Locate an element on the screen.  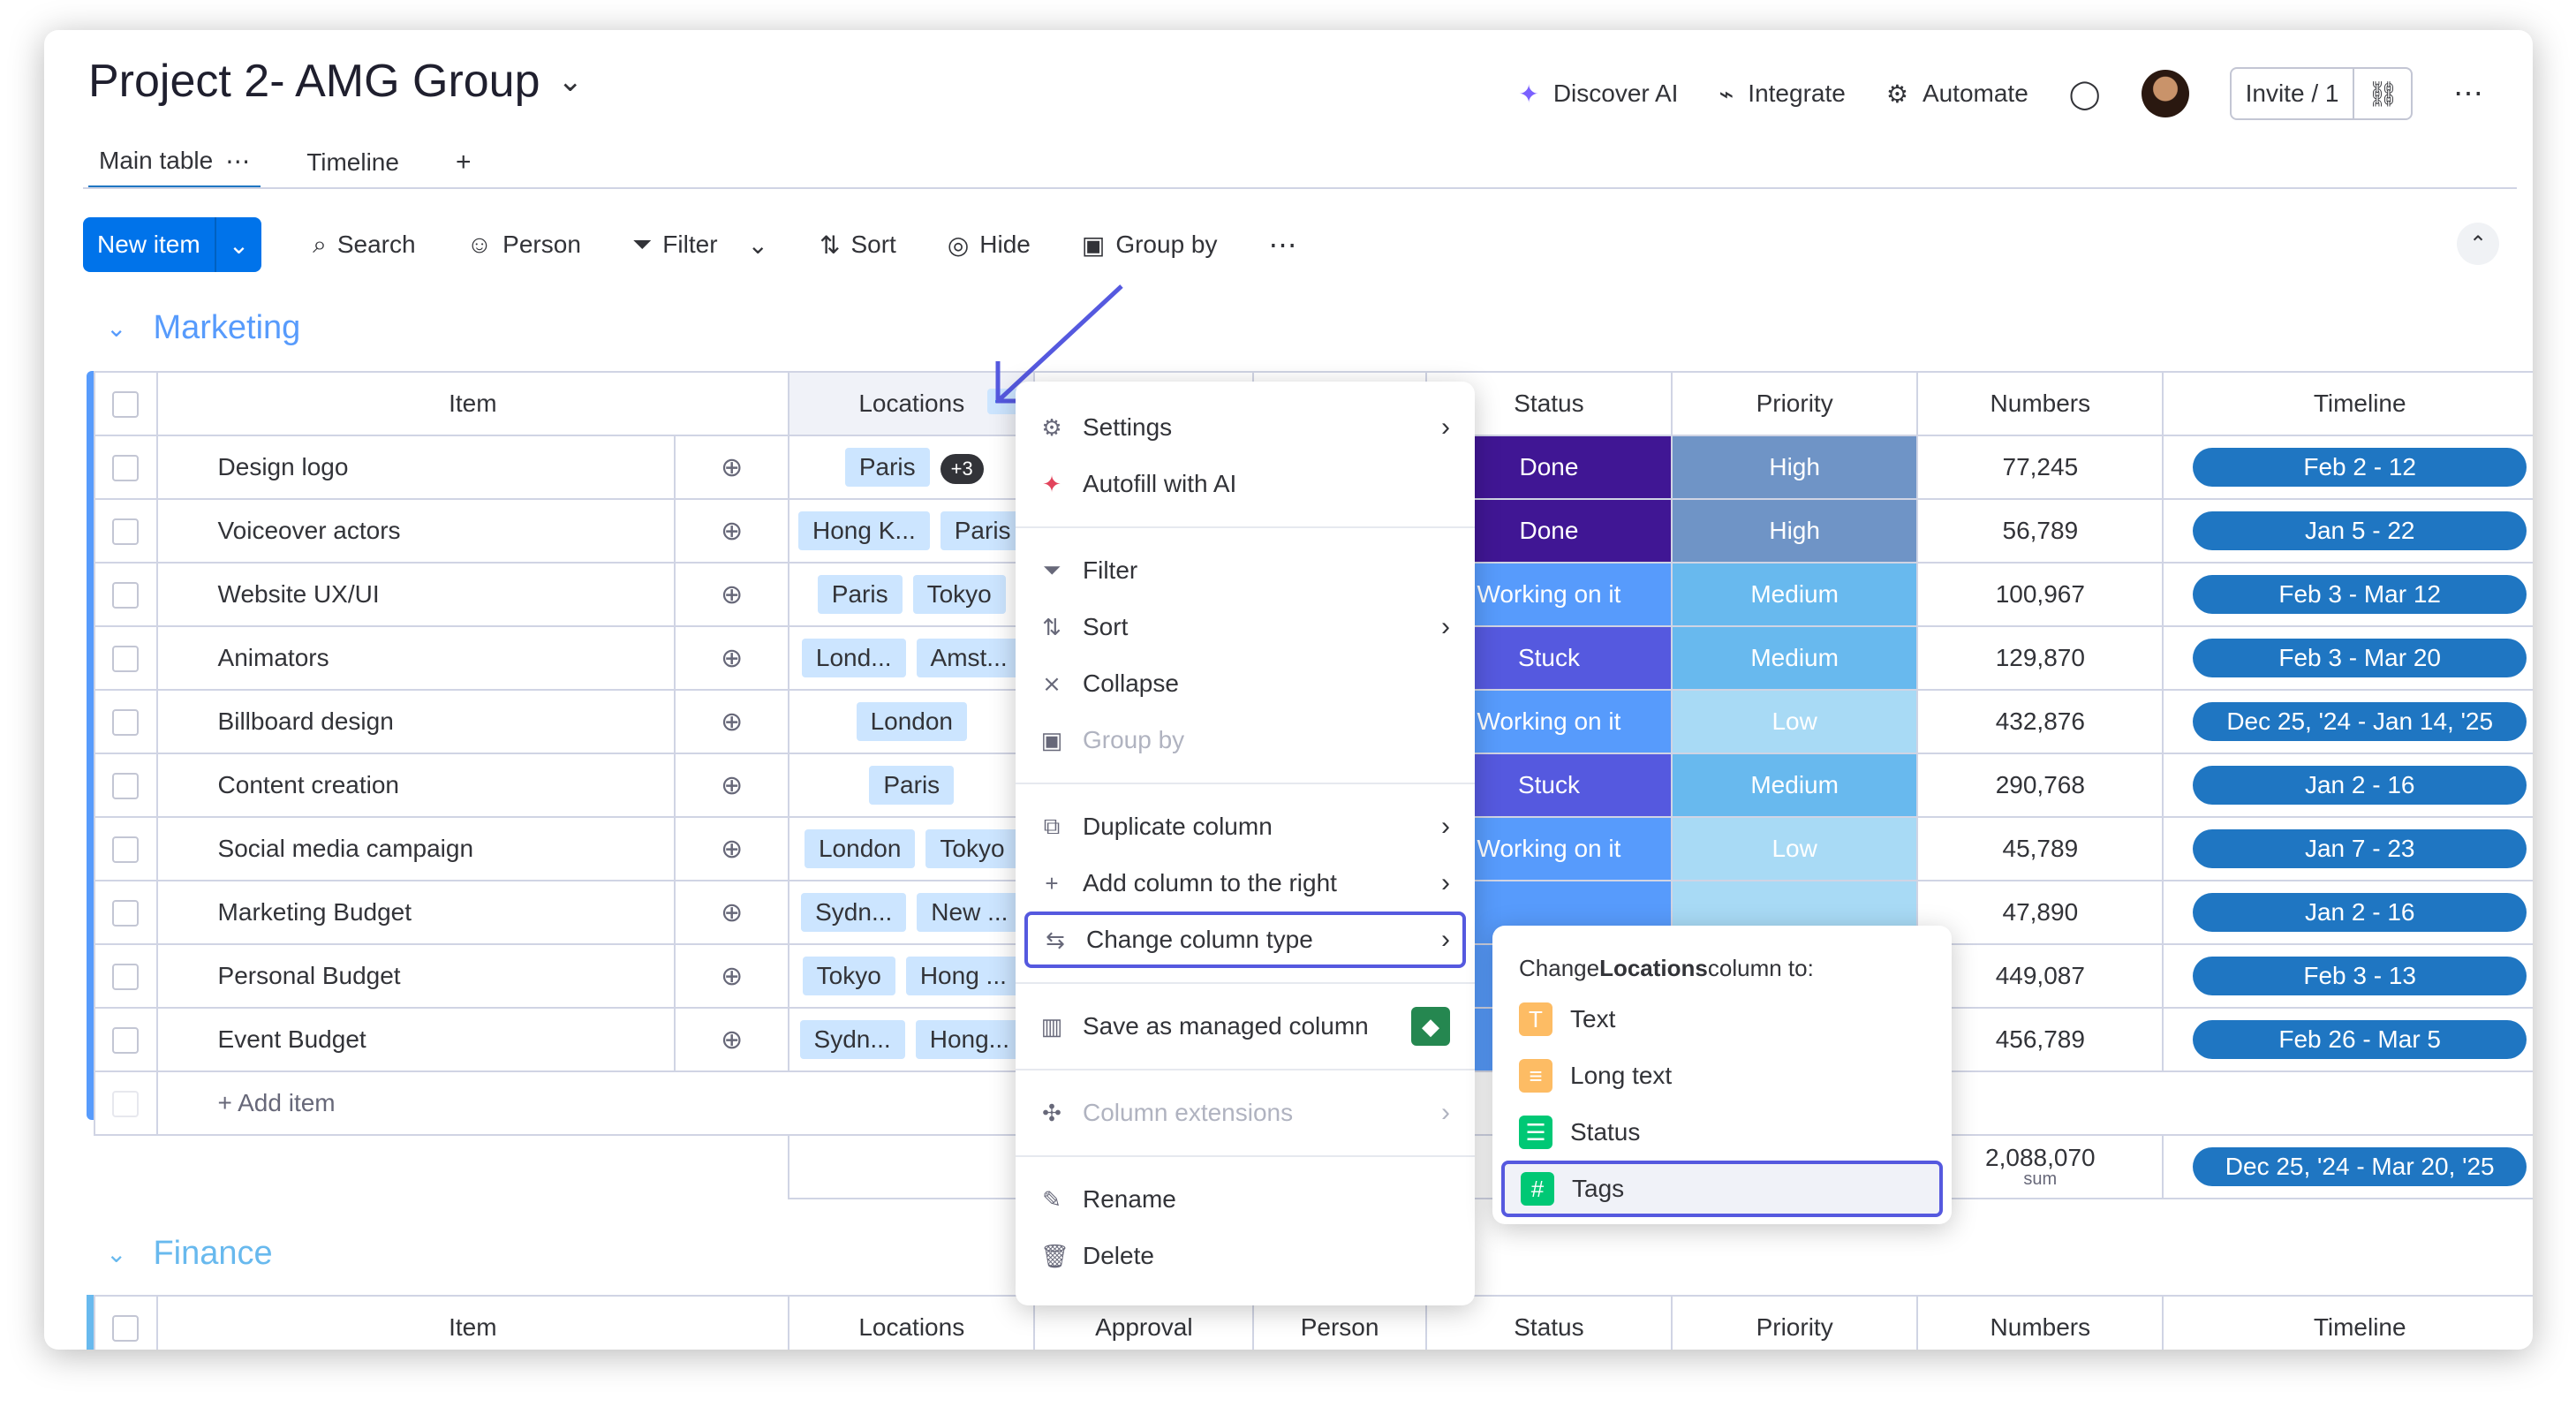
location-tag: Paris is located at coordinates (887, 467).